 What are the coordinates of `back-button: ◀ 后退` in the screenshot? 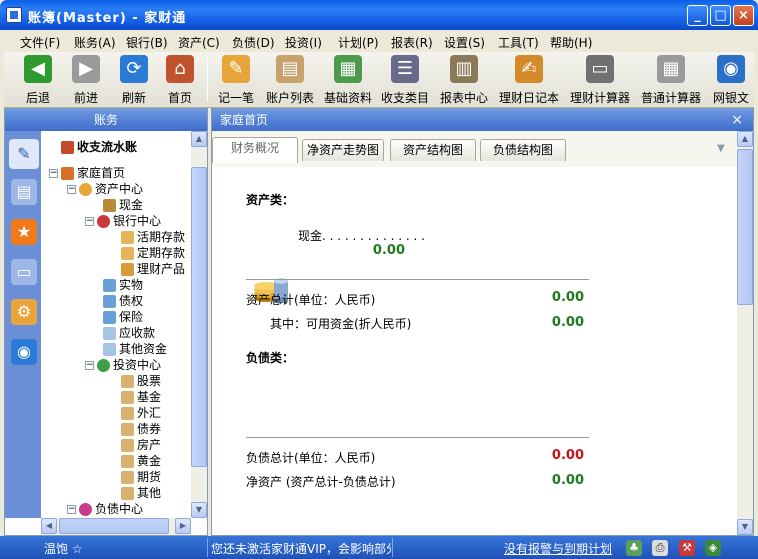 It's located at (38, 81).